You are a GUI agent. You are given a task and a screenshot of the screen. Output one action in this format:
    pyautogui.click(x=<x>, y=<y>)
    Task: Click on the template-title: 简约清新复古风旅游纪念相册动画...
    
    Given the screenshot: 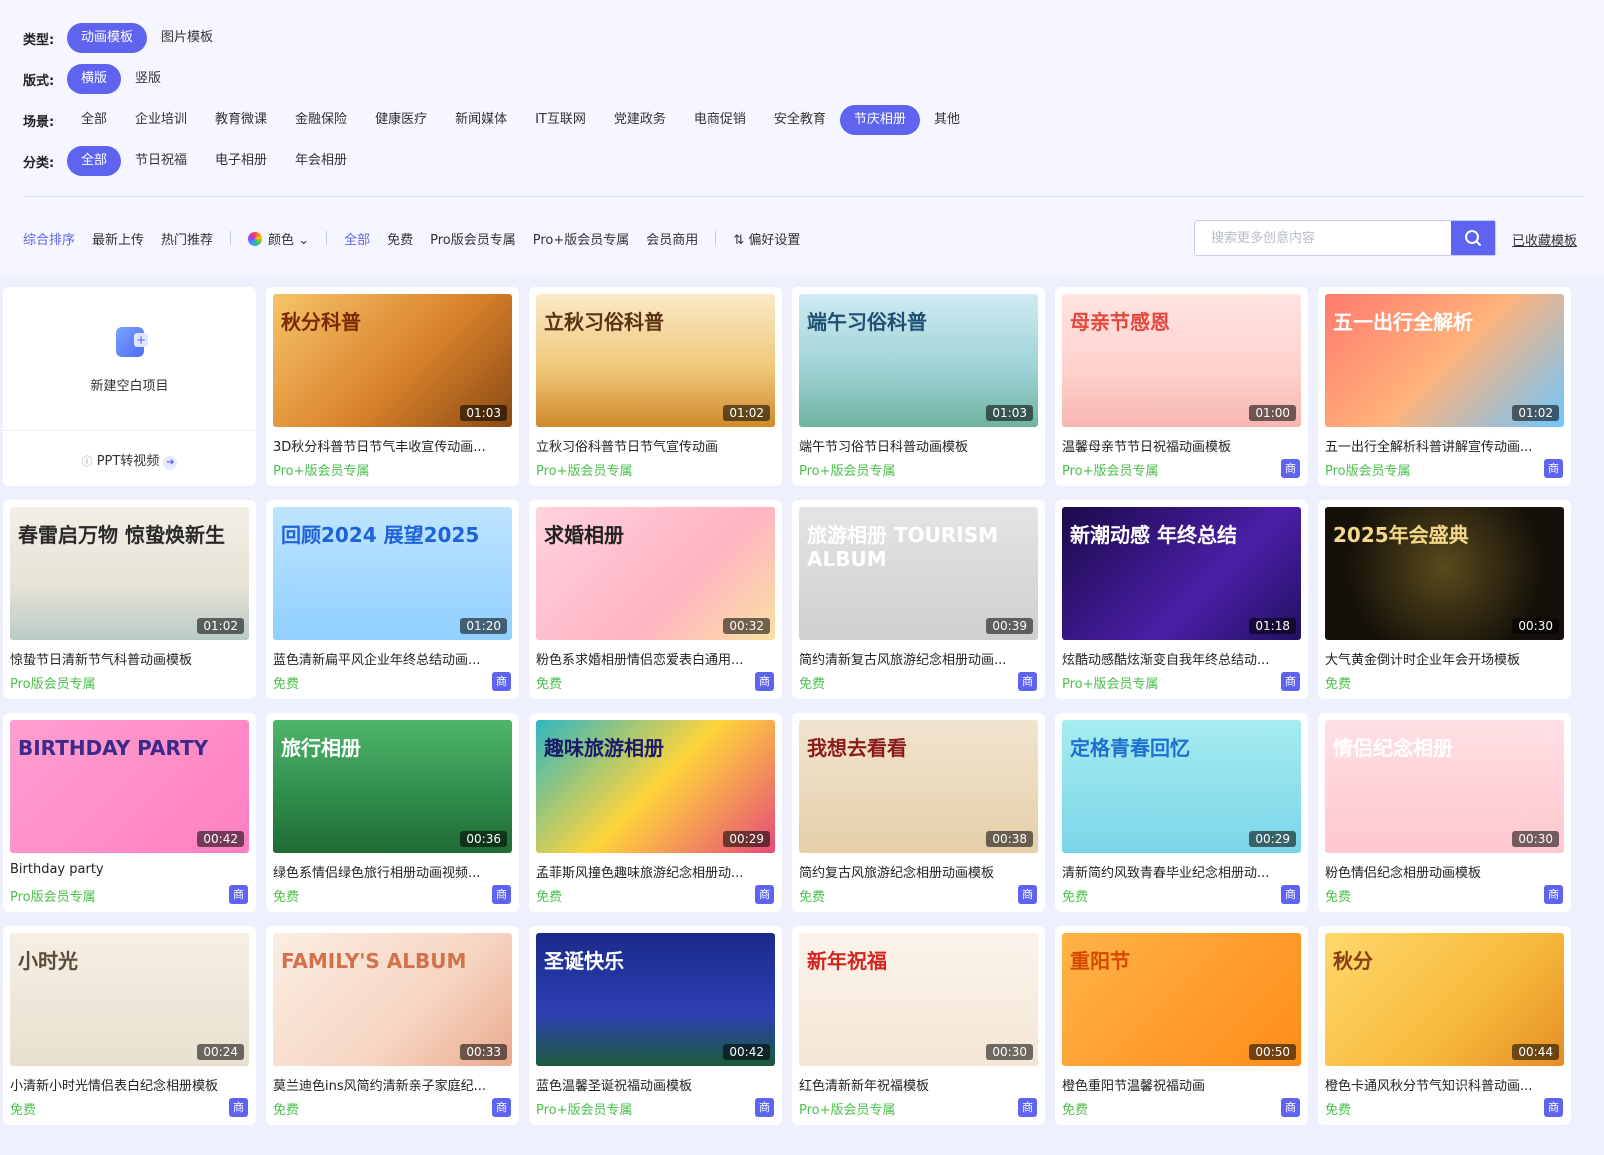 What is the action you would take?
    pyautogui.click(x=918, y=658)
    